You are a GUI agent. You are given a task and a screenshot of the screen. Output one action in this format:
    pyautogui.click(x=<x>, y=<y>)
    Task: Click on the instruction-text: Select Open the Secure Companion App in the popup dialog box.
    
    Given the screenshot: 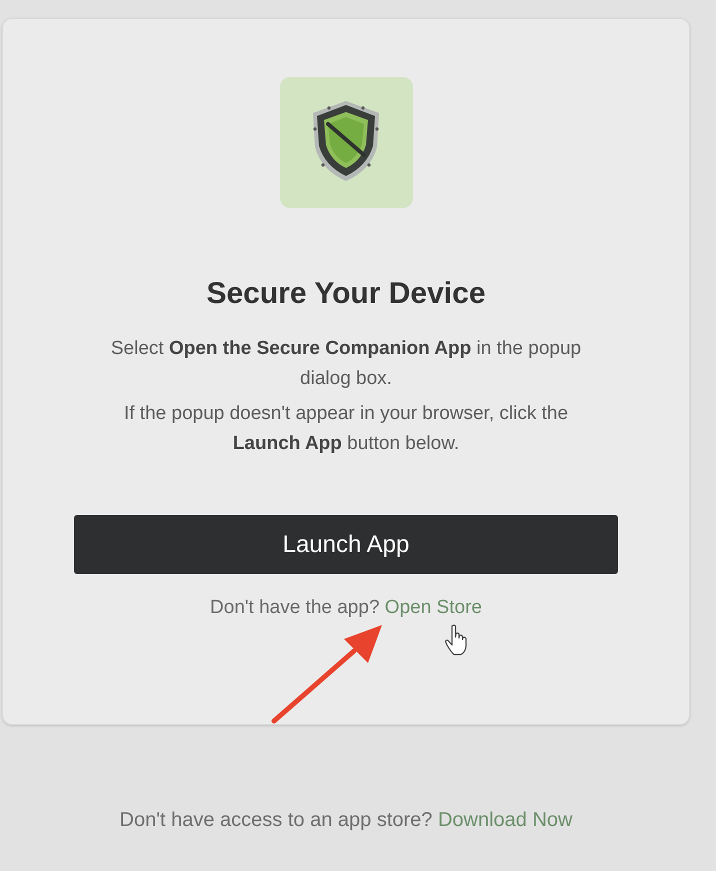 What is the action you would take?
    pyautogui.click(x=346, y=364)
    